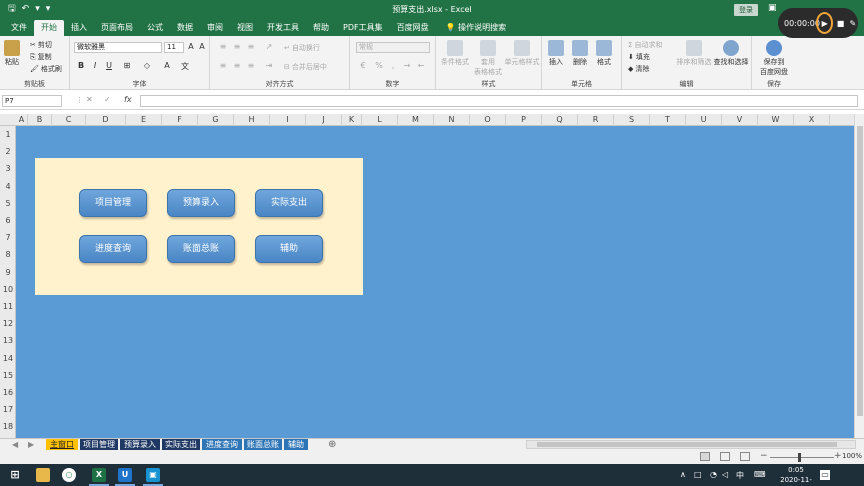  Describe the element at coordinates (774, 58) in the screenshot. I see `save-to-netdisk-button: 保存到 百度网盘` at that location.